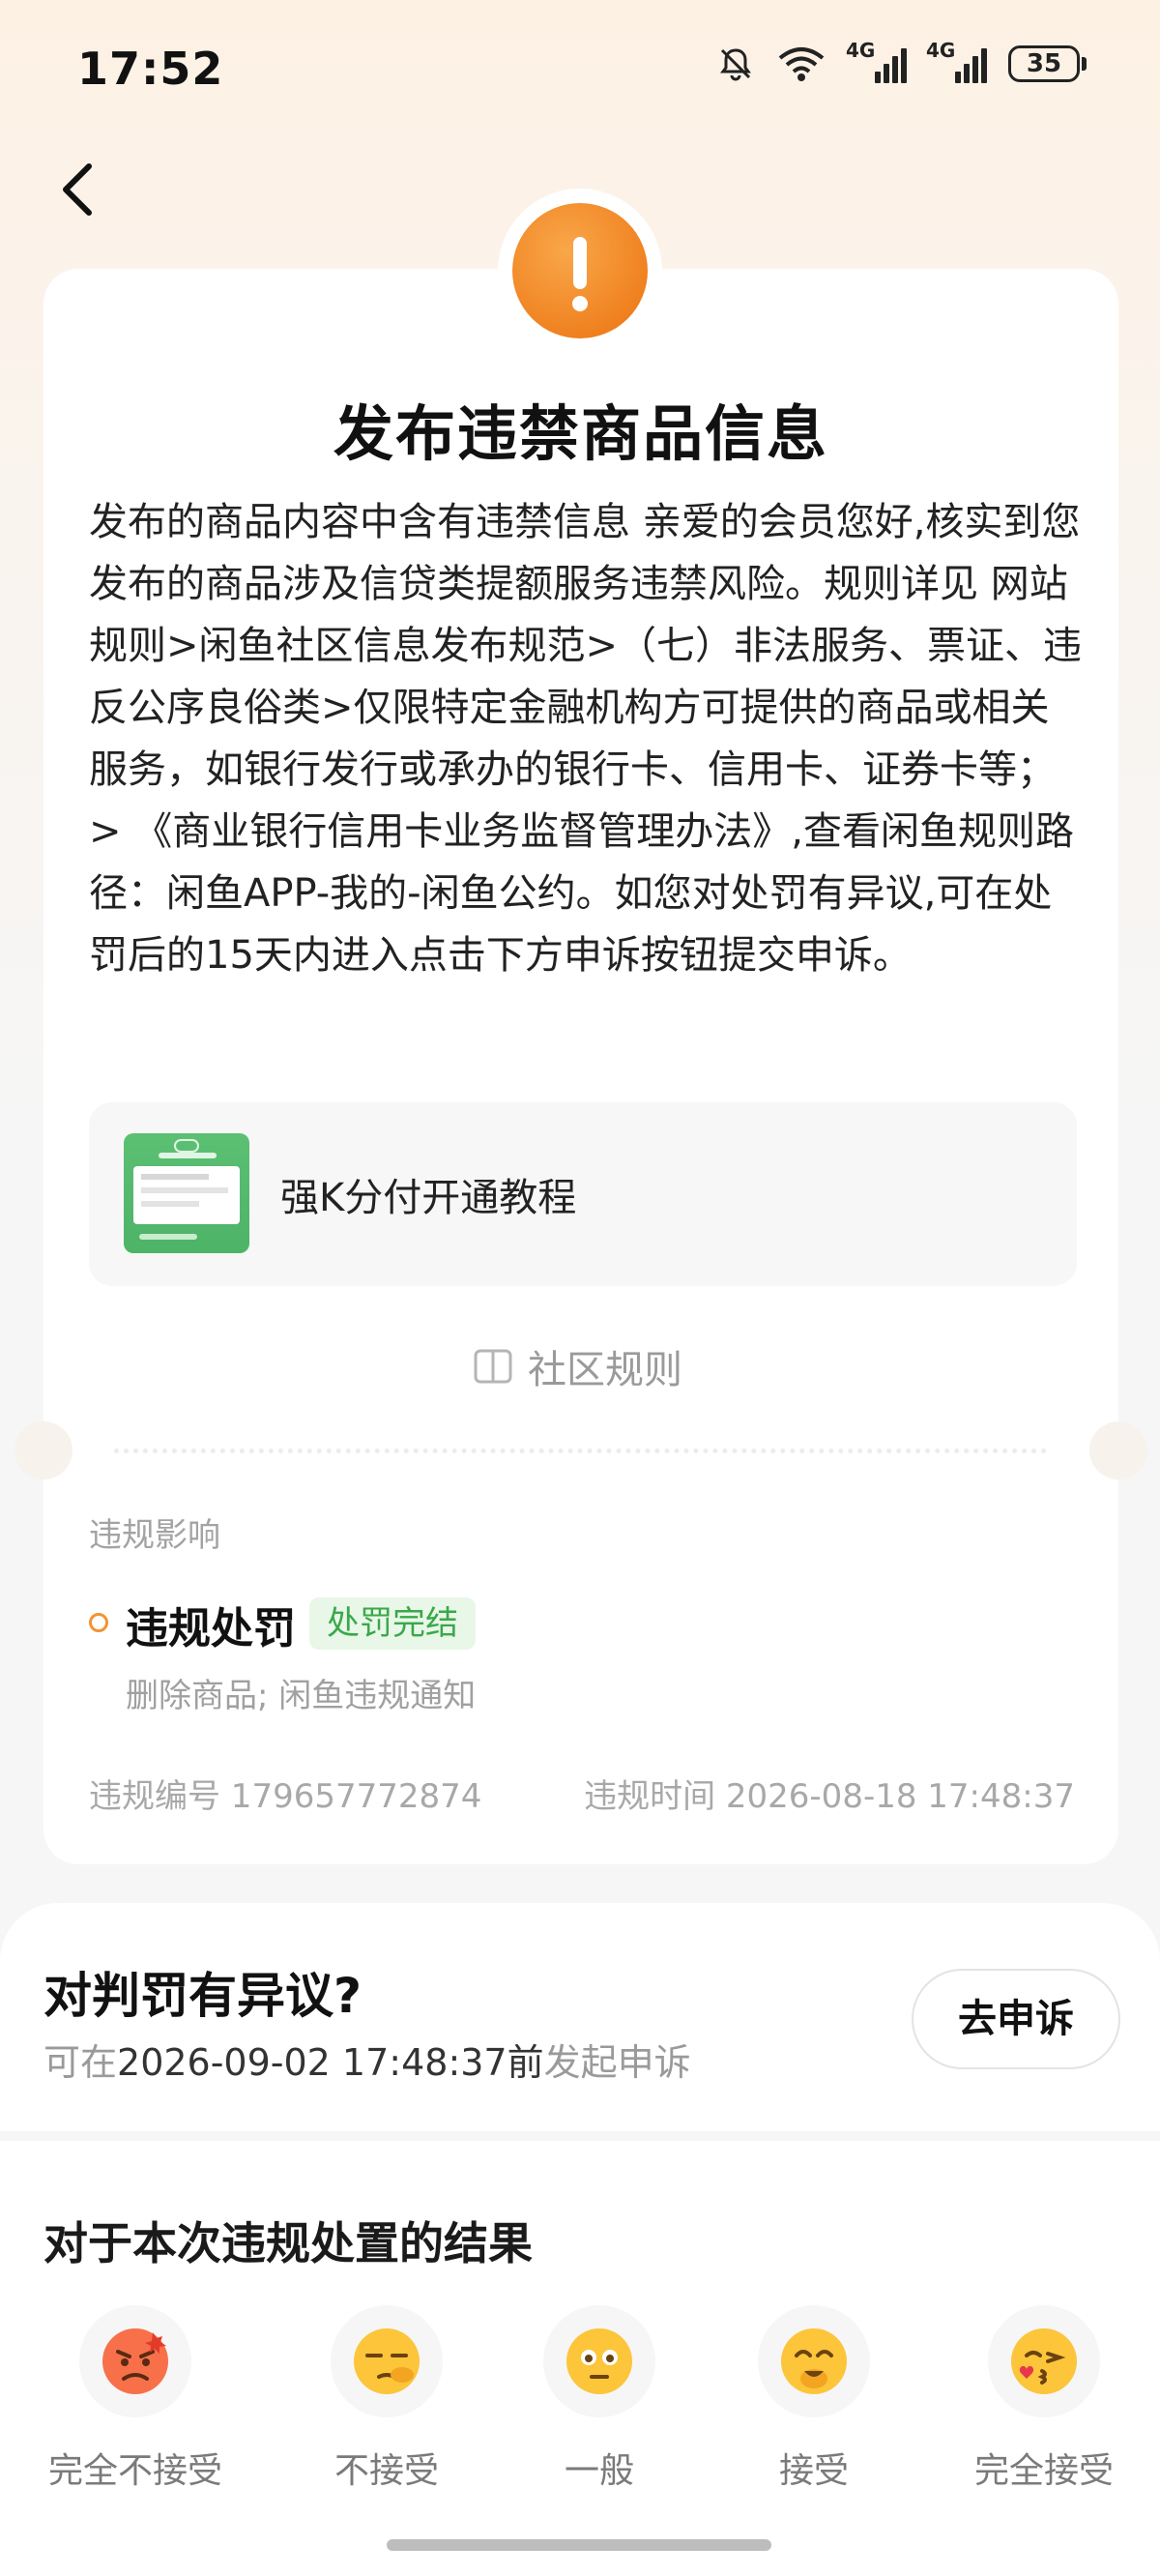  I want to click on wifi-icon, so click(801, 63).